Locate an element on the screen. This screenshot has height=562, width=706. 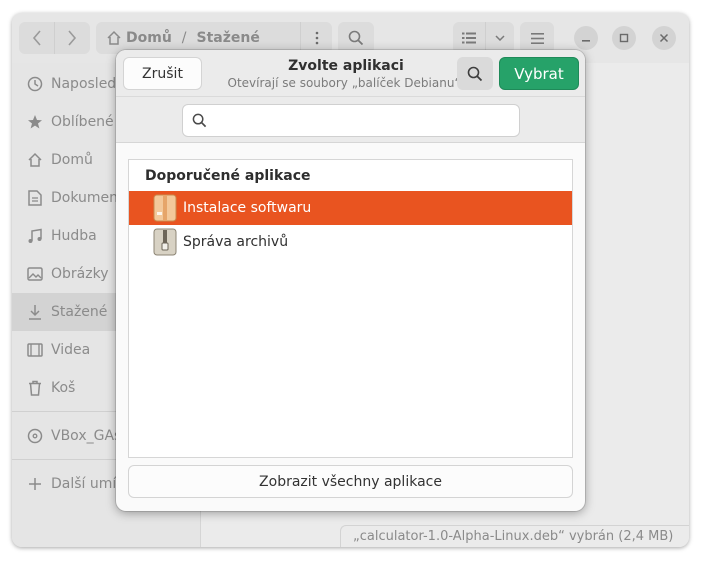
minimize-icon is located at coordinates (586, 41).